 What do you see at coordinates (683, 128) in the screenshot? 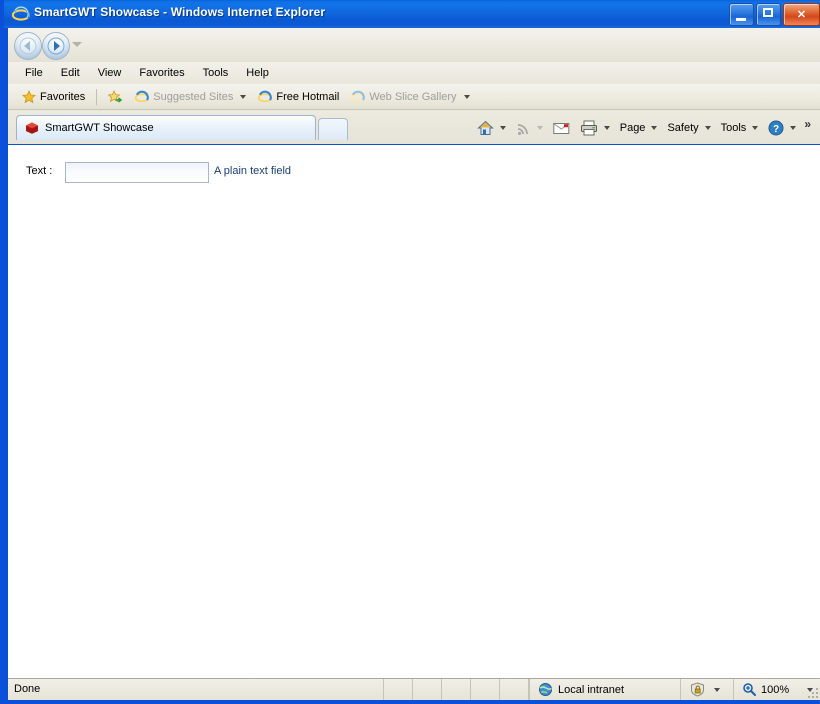
I see `safety-menu-label: Safety` at bounding box center [683, 128].